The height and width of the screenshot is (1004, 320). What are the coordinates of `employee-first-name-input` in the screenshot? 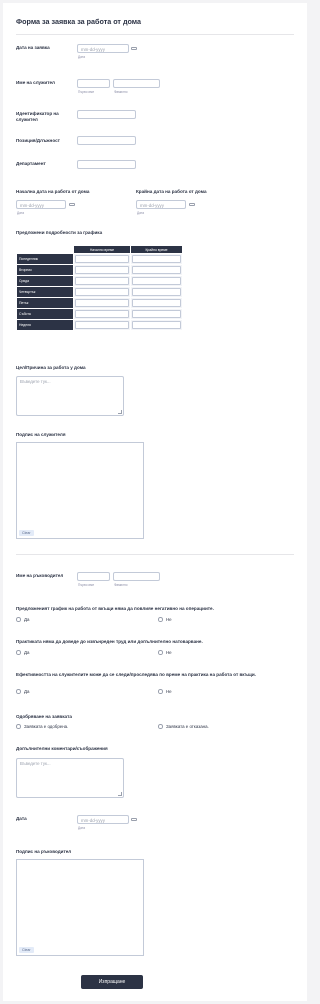 It's located at (93, 83).